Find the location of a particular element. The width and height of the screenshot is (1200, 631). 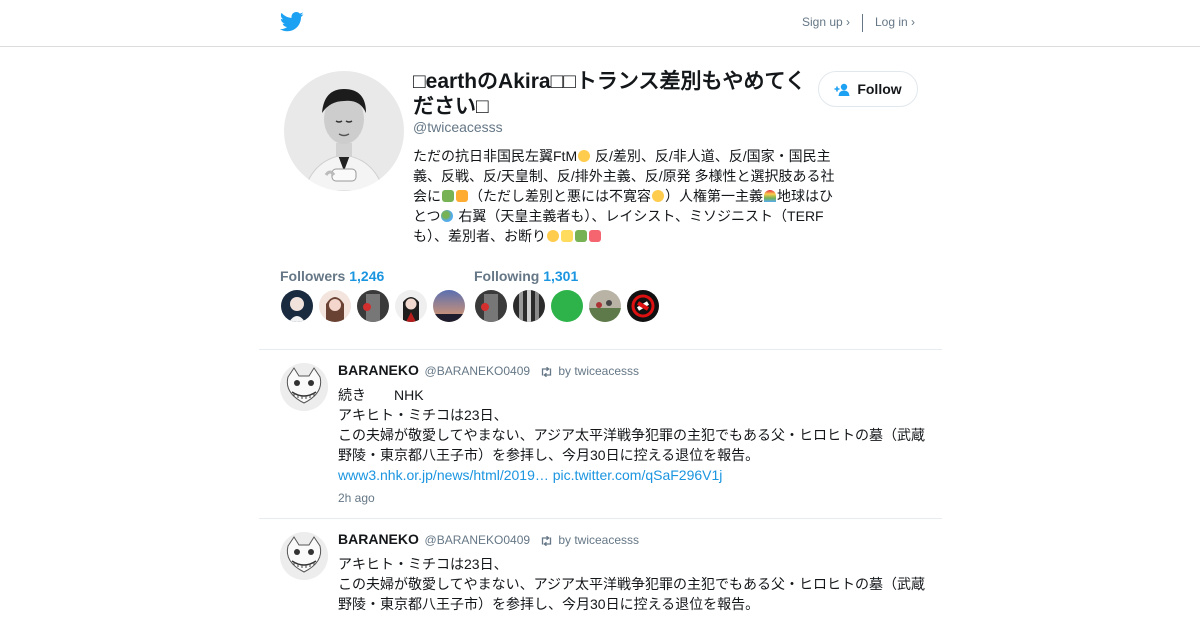

profile-avatar is located at coordinates (344, 131).